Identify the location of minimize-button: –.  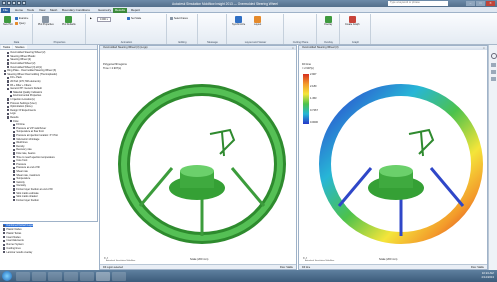
(470, 3).